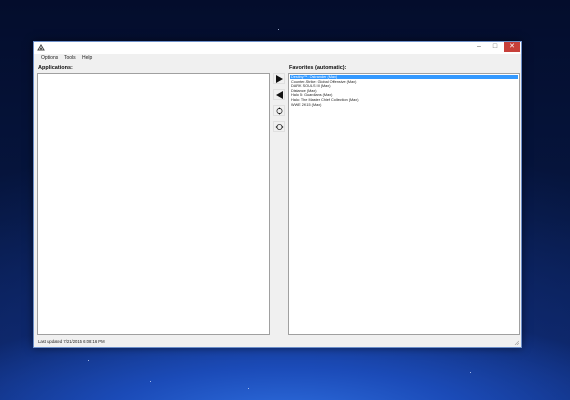 The width and height of the screenshot is (570, 400). I want to click on maximize-button: □, so click(495, 47).